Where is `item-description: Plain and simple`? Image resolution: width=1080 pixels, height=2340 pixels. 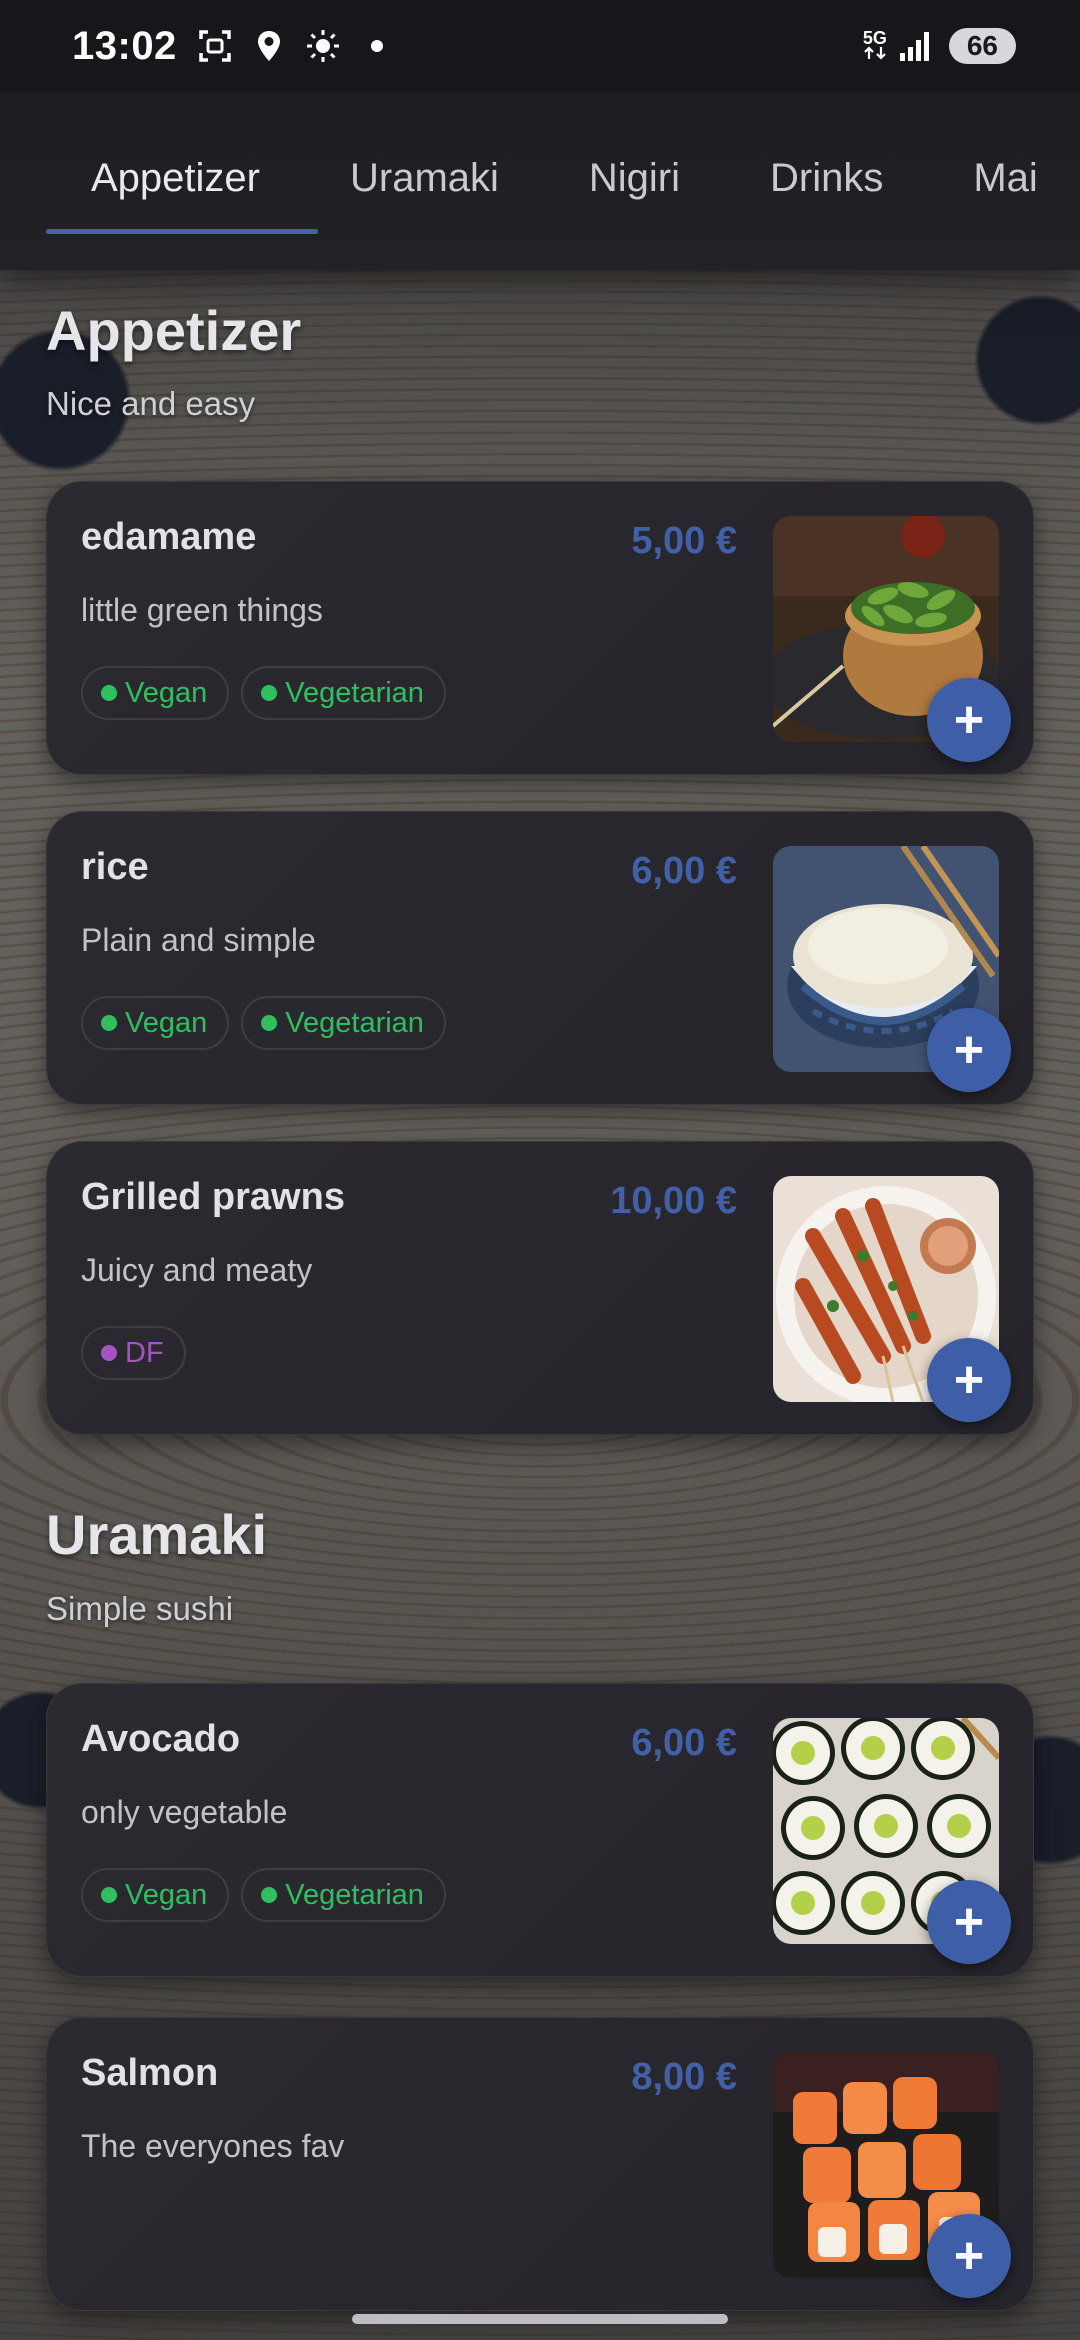
item-description: Plain and simple is located at coordinates (198, 940).